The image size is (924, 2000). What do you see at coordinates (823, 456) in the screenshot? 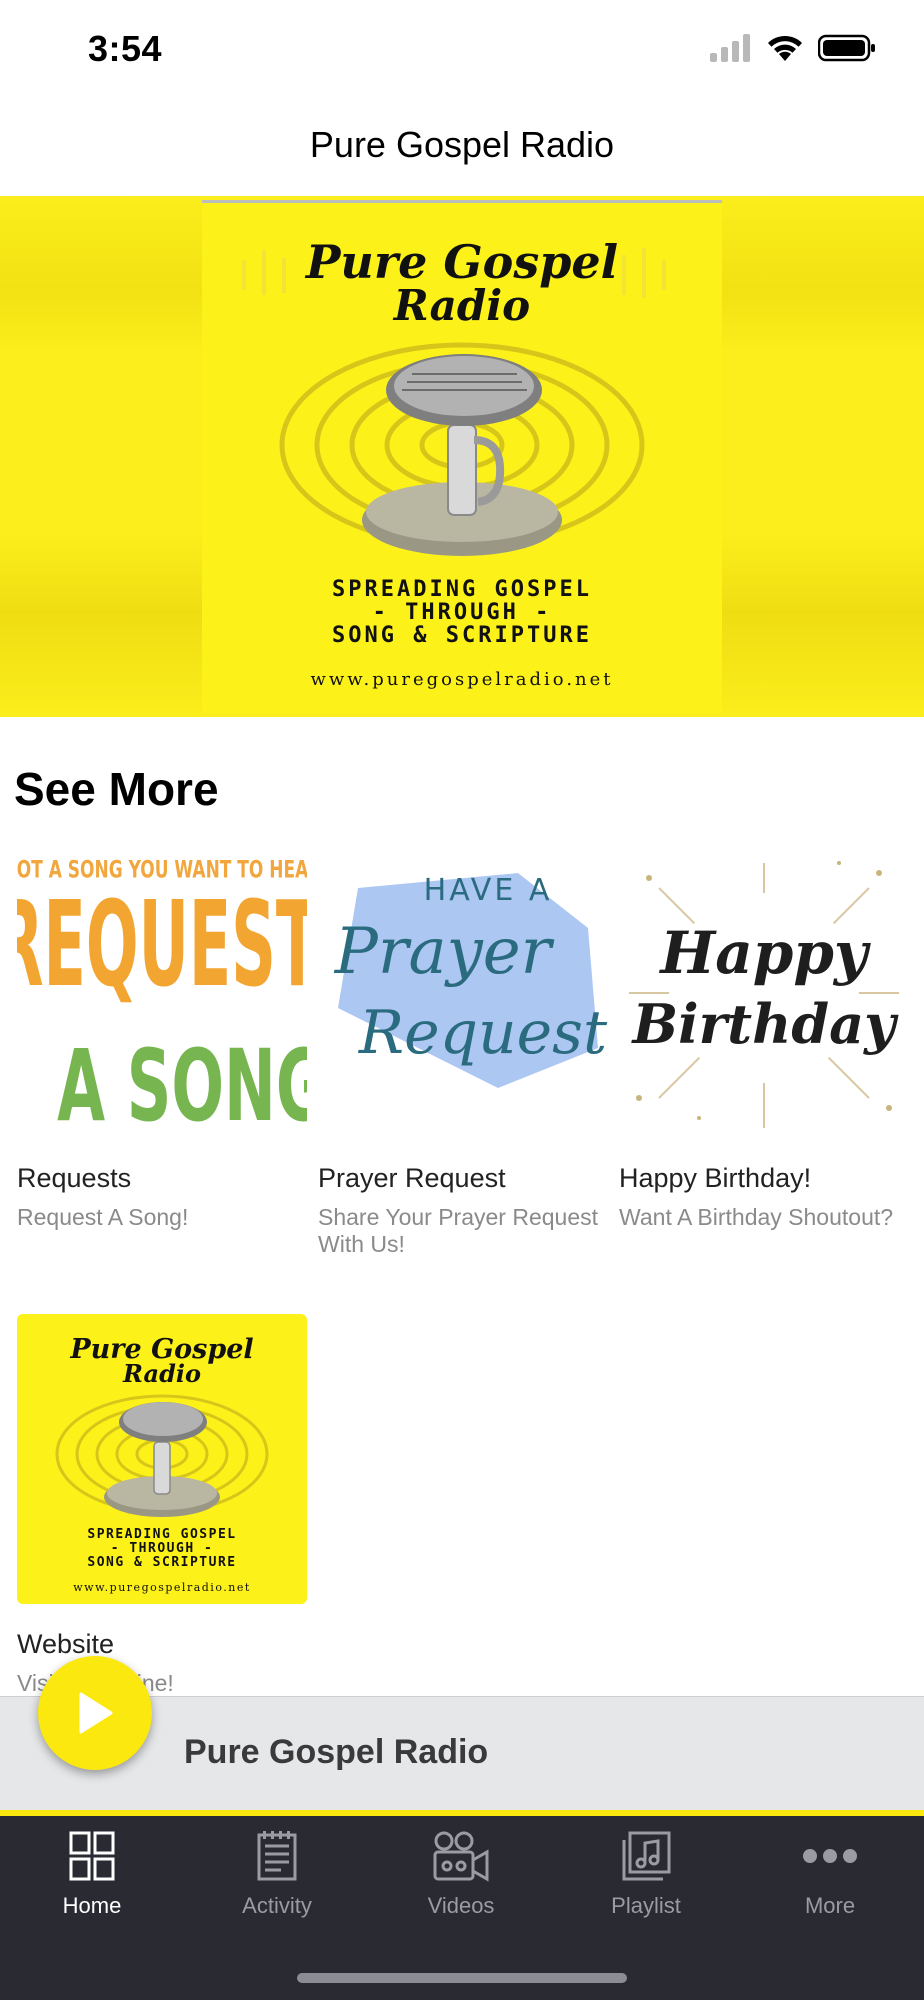
I see `hero-blur-right` at bounding box center [823, 456].